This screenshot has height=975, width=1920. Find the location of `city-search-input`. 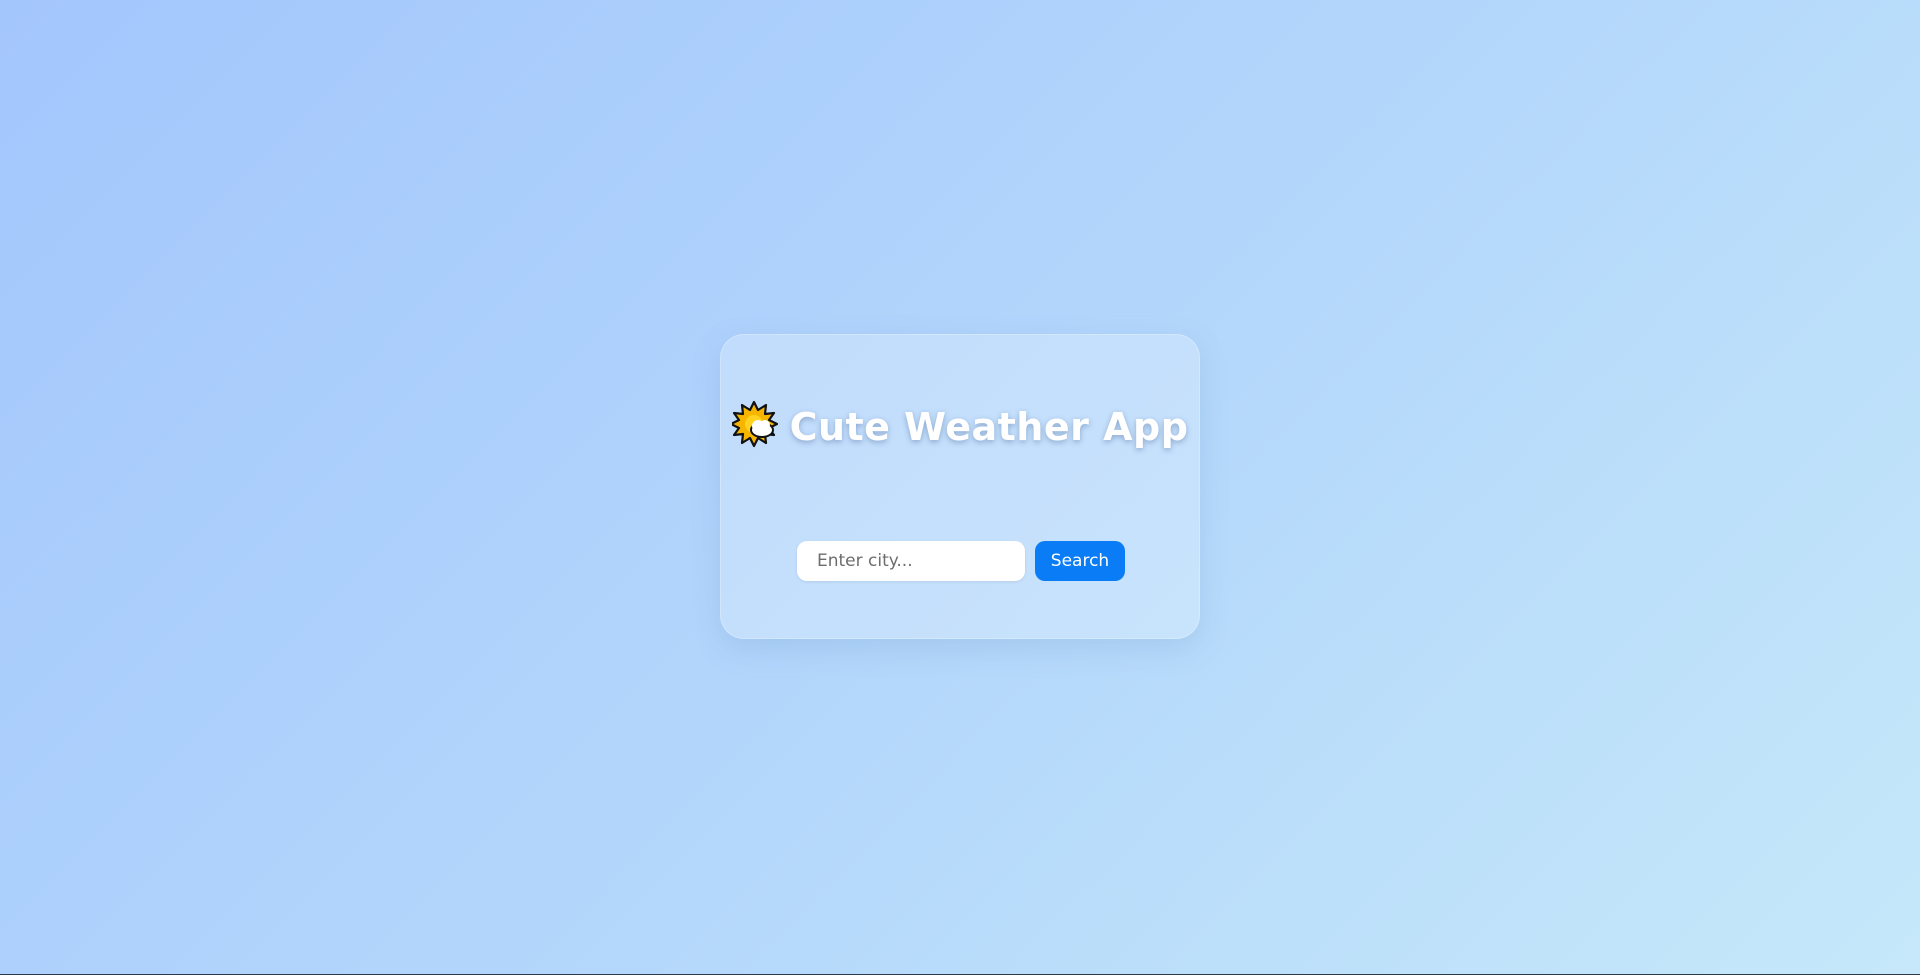

city-search-input is located at coordinates (911, 561).